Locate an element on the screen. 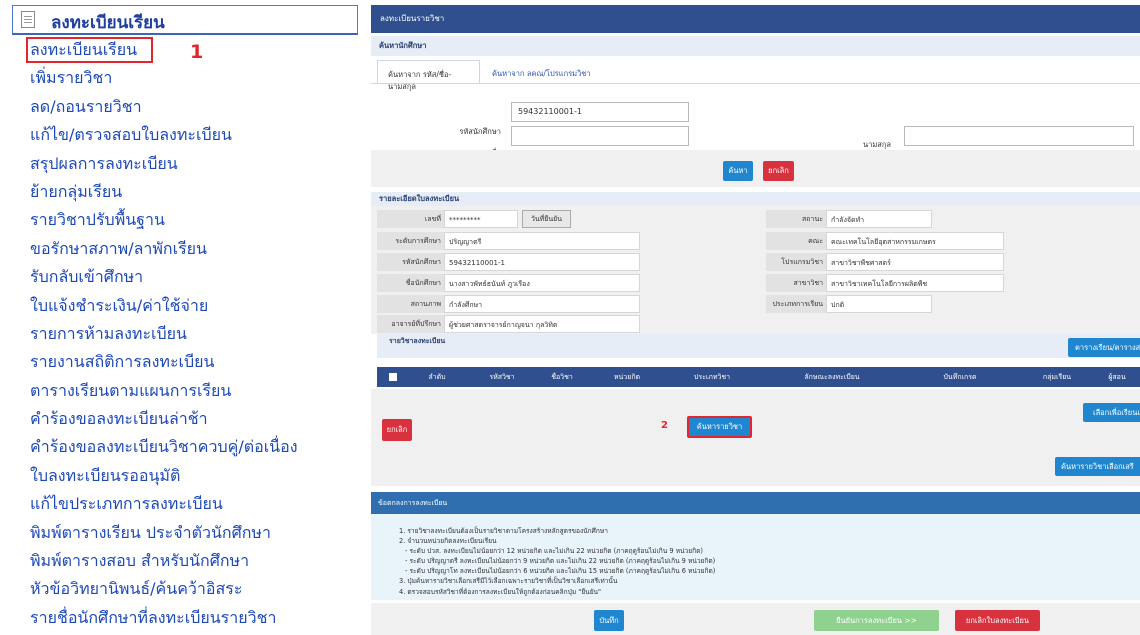 The height and width of the screenshot is (635, 1140). doc-no-value: ********* is located at coordinates (481, 219).